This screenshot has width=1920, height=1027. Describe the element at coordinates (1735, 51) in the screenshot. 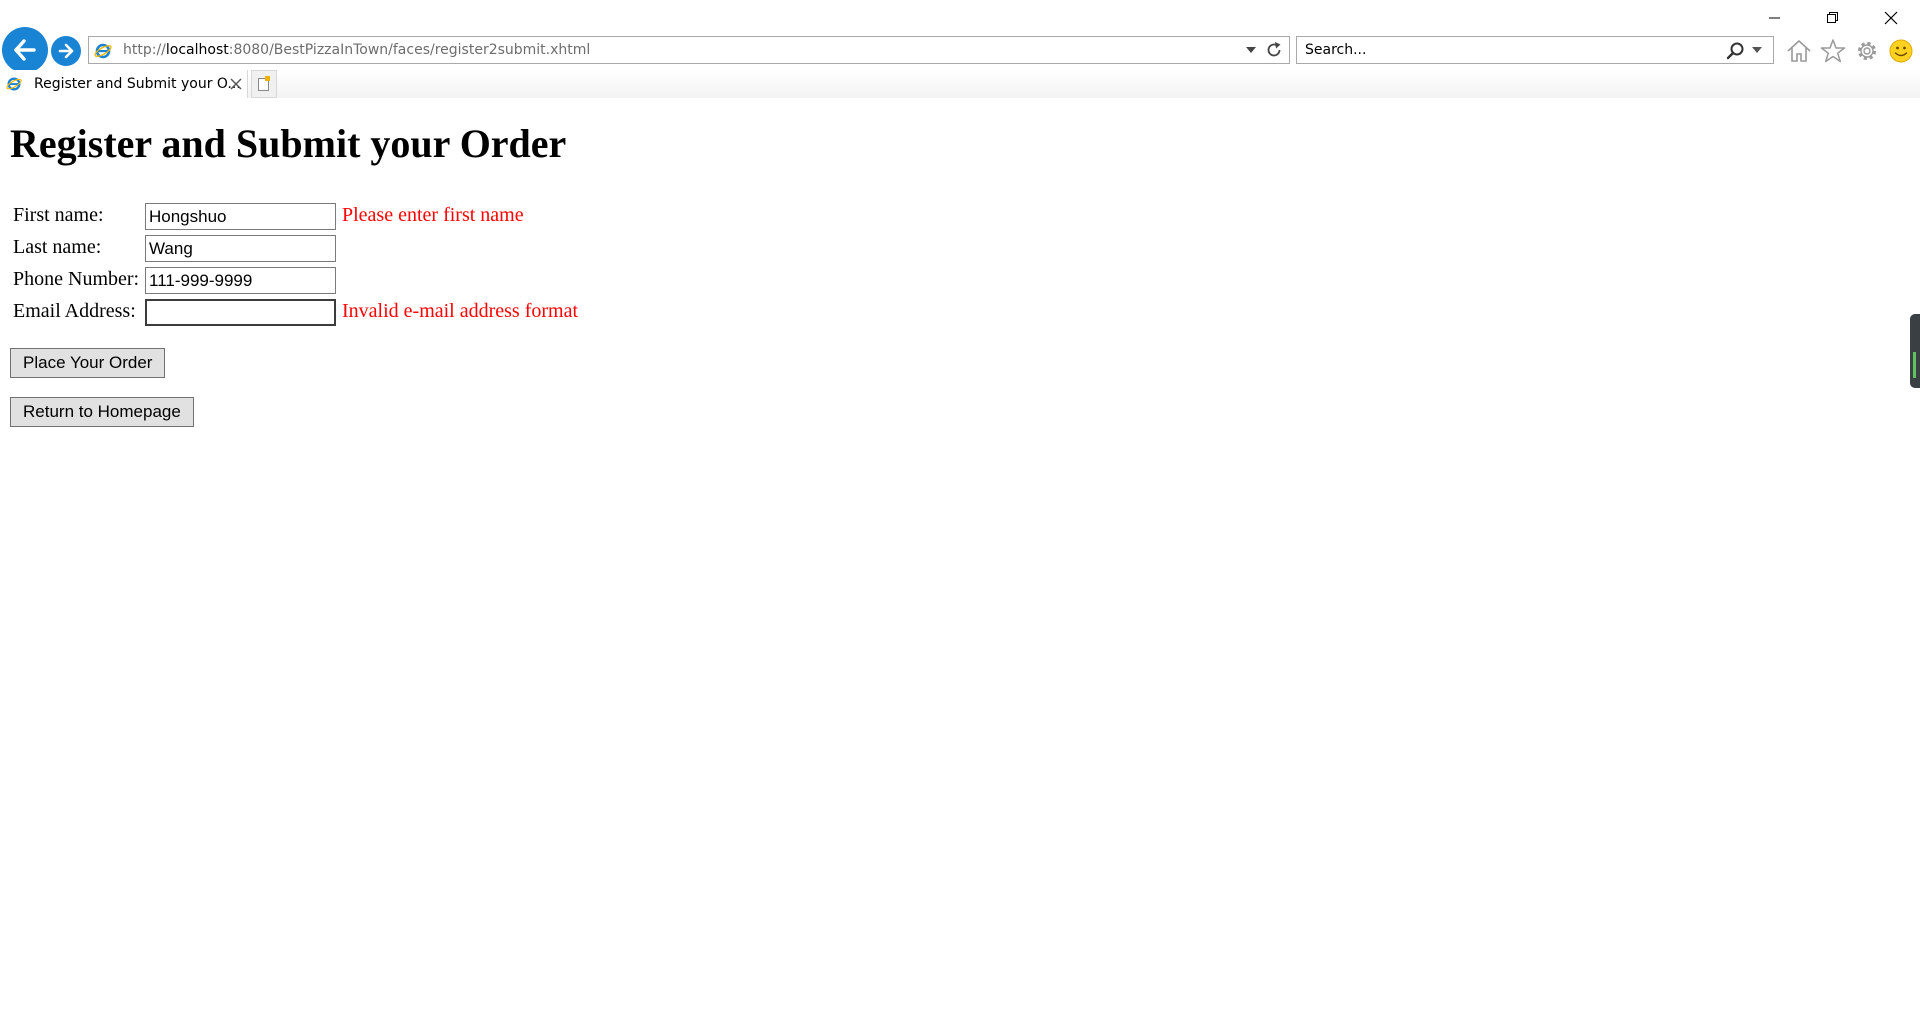

I see `search-icon` at that location.